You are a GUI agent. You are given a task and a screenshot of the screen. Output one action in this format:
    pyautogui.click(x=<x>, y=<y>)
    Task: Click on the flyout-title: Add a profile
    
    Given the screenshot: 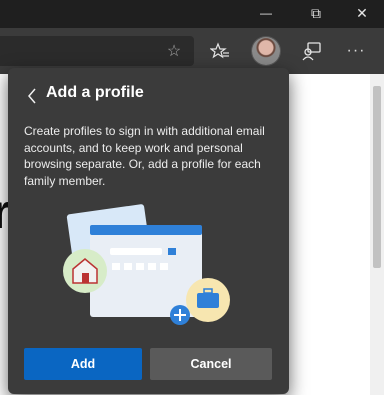 What is the action you would take?
    pyautogui.click(x=95, y=92)
    